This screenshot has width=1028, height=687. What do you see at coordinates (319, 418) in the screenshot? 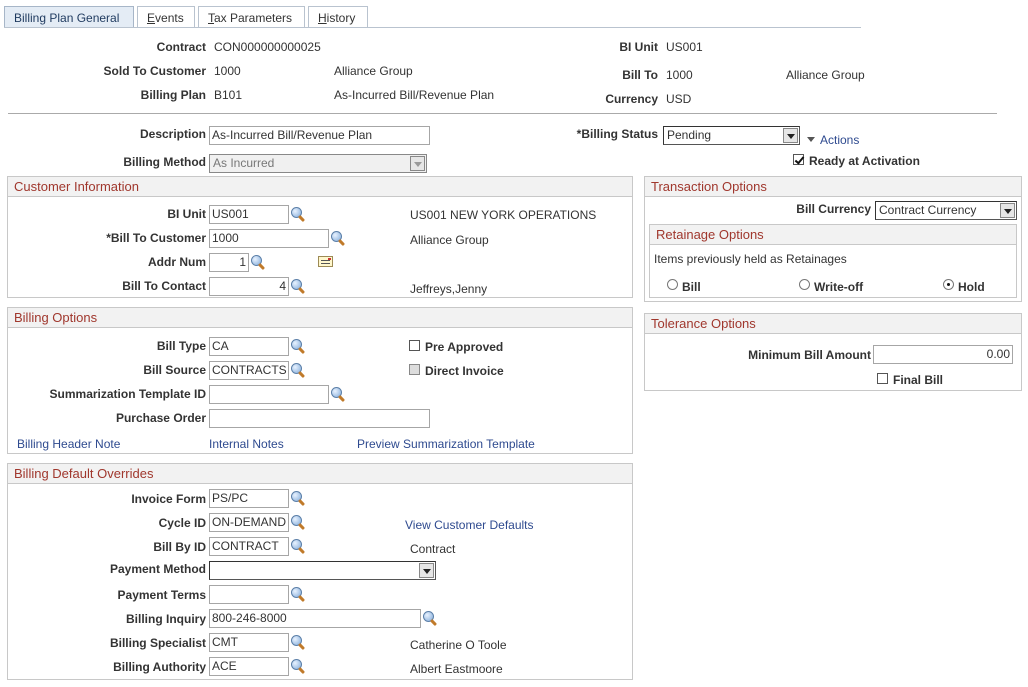
I see `purchase-order-input` at bounding box center [319, 418].